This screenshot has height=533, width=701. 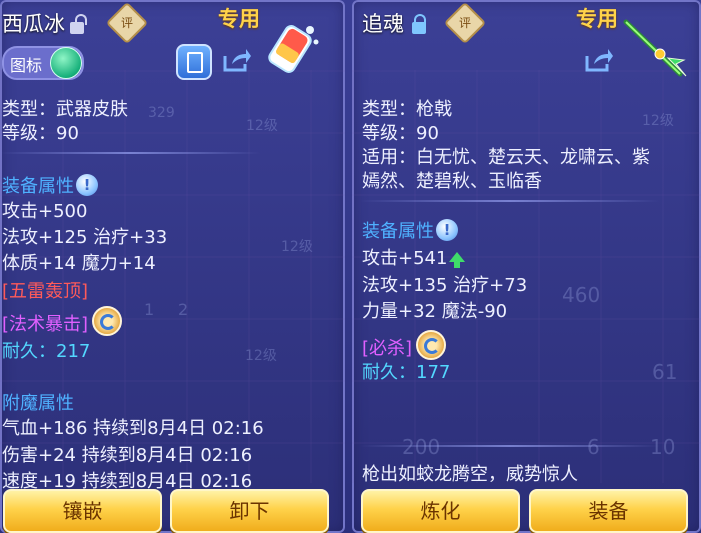 I want to click on enchant-line: 气血+186 持续到8月4日 02:16, so click(x=133, y=428).